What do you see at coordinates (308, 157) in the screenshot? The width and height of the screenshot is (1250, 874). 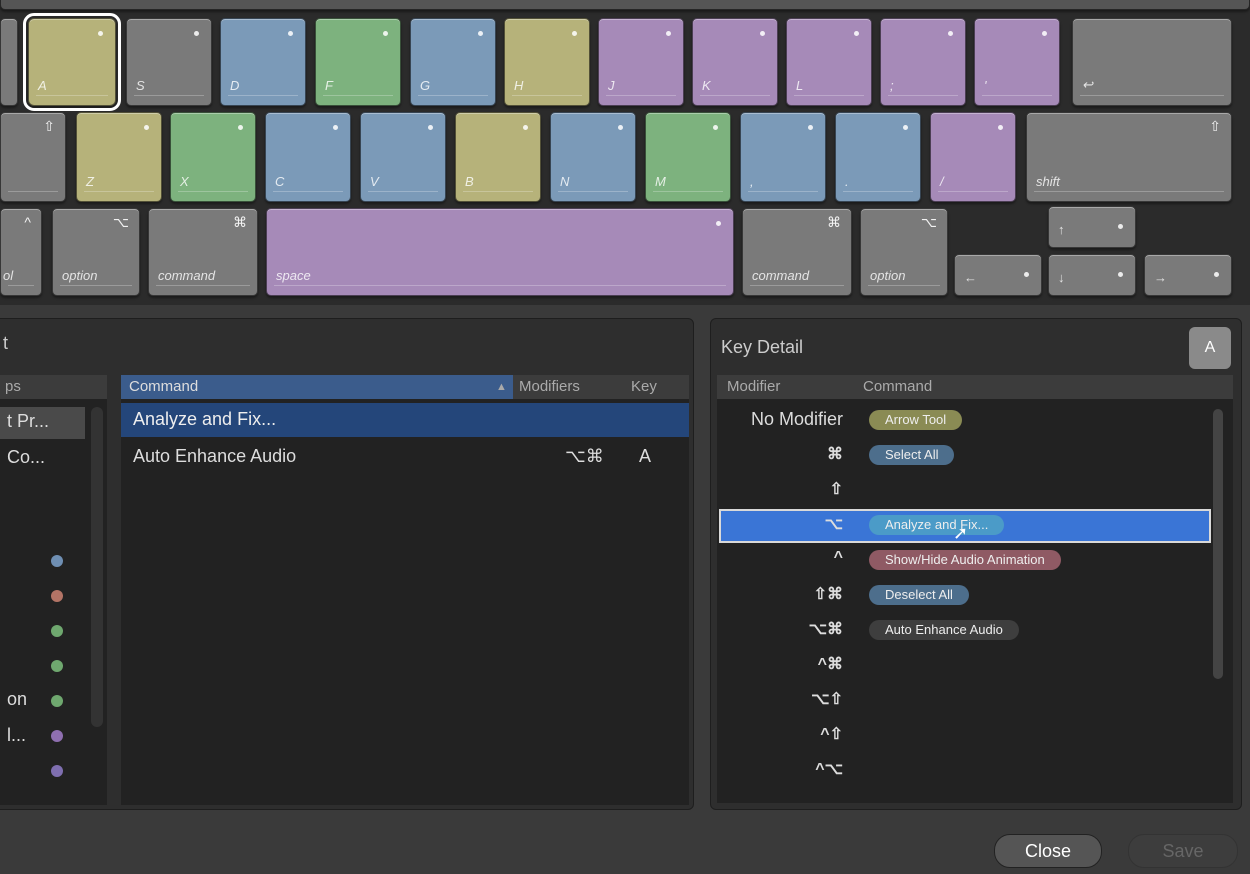 I see `key-c: C` at bounding box center [308, 157].